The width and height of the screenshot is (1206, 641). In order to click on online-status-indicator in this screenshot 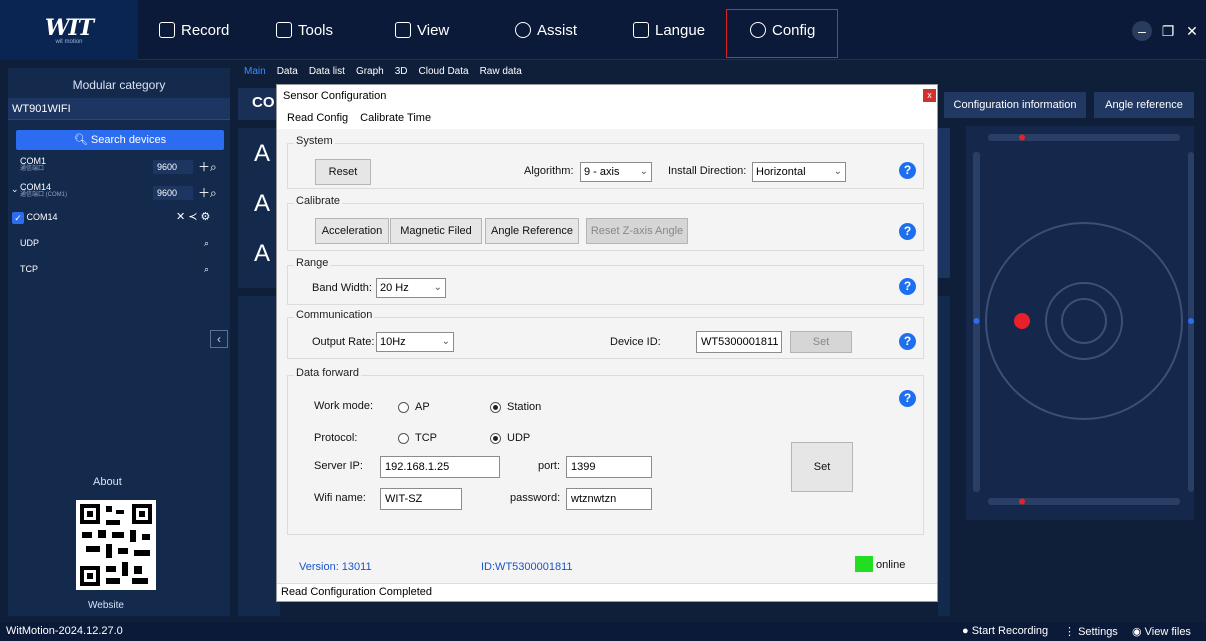, I will do `click(864, 564)`.